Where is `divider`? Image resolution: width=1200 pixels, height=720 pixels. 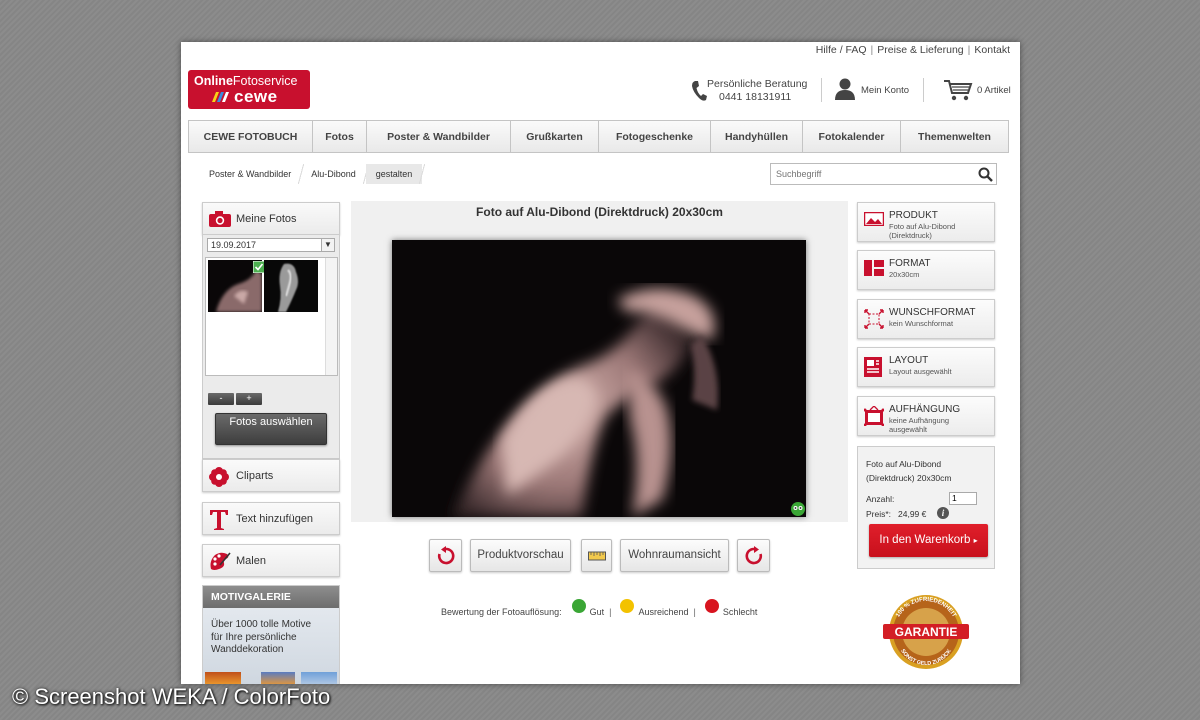
divider is located at coordinates (923, 90).